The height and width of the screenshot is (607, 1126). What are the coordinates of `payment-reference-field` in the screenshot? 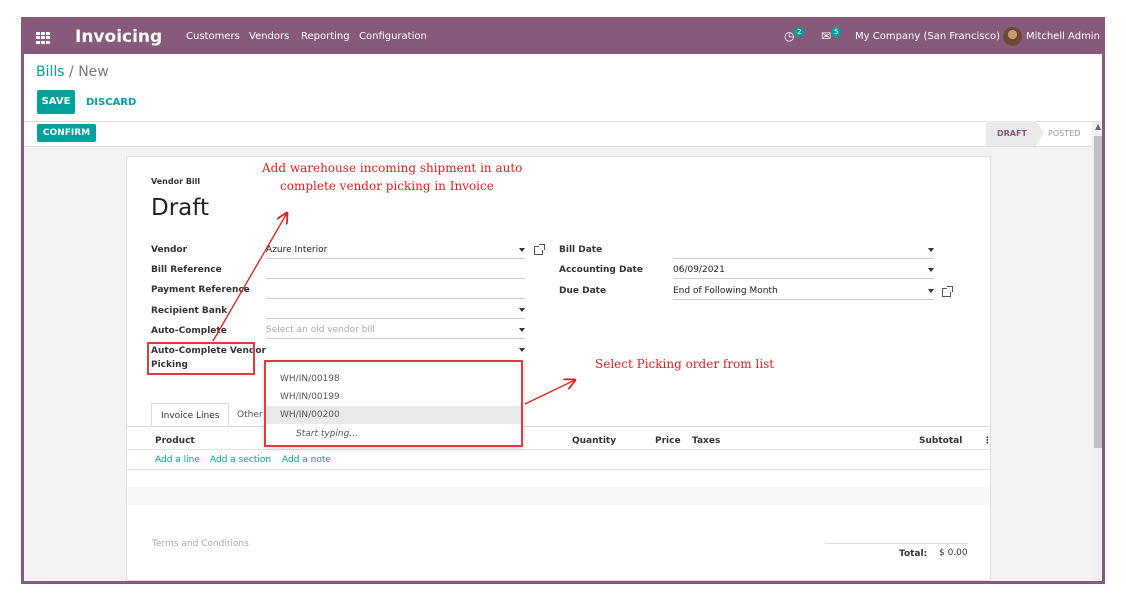 It's located at (395, 291).